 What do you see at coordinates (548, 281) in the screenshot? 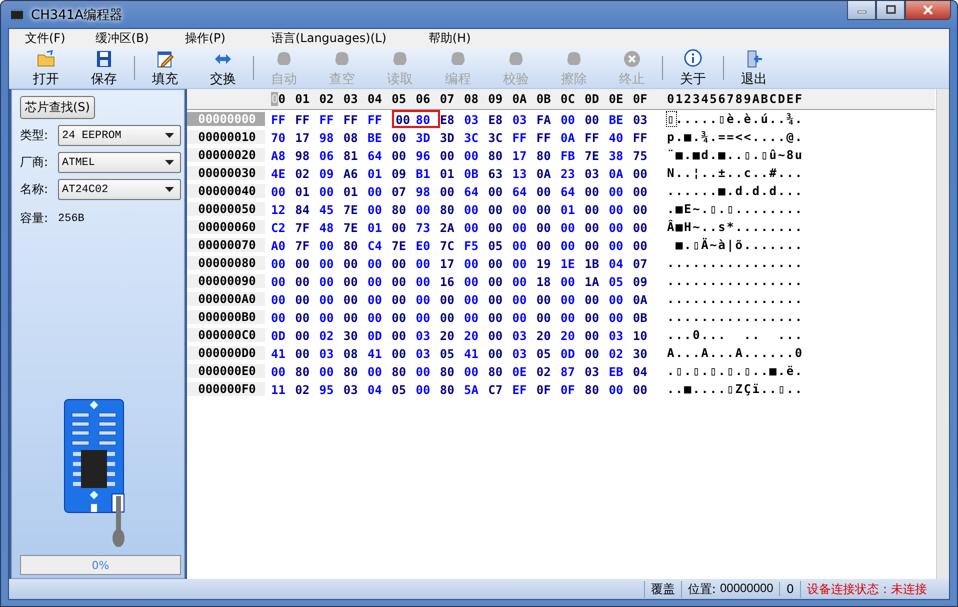
I see `hex-byte: 18` at bounding box center [548, 281].